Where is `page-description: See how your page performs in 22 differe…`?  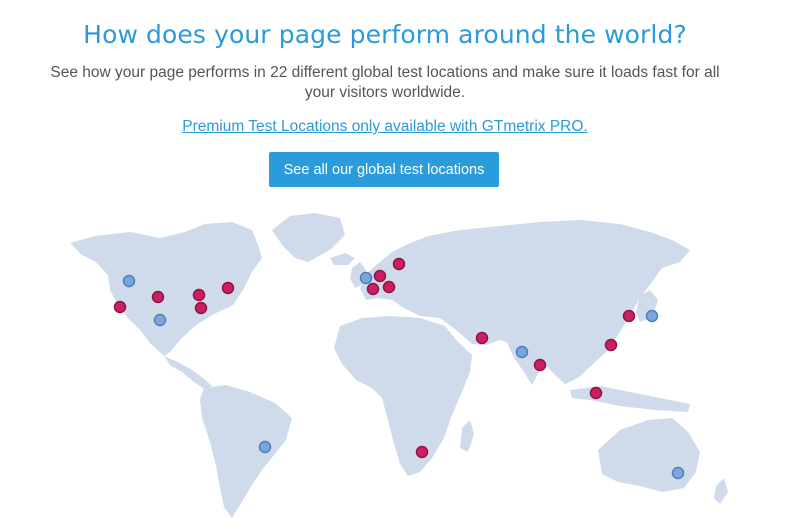 page-description: See how your page performs in 22 differe… is located at coordinates (385, 82).